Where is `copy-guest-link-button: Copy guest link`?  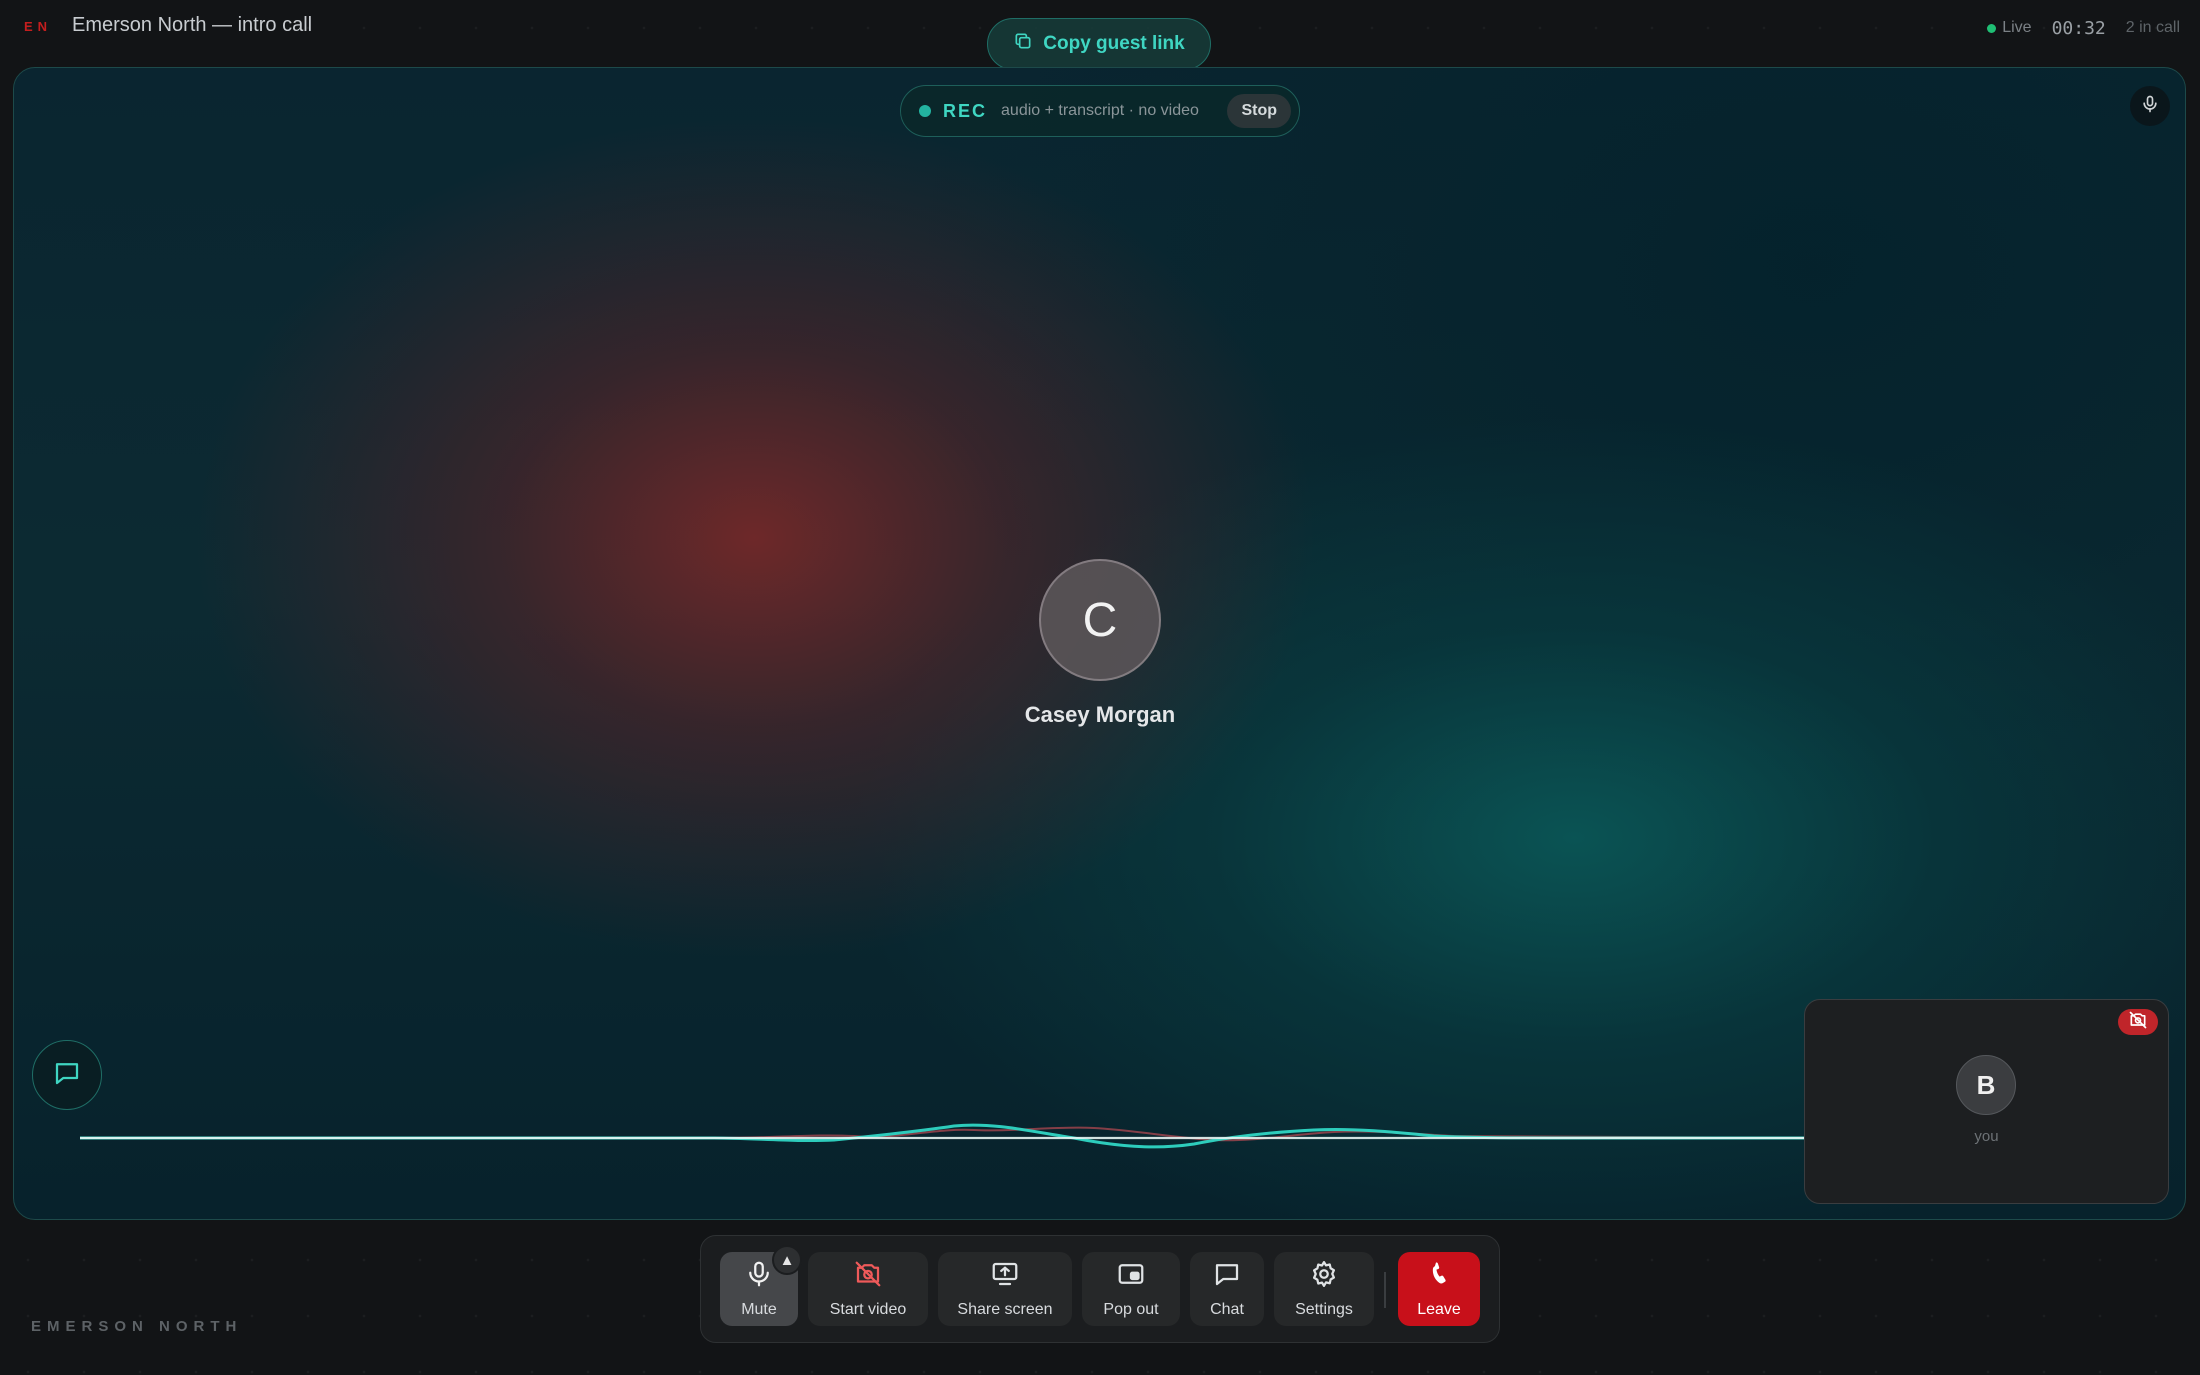
copy-guest-link-button: Copy guest link is located at coordinates (1099, 44).